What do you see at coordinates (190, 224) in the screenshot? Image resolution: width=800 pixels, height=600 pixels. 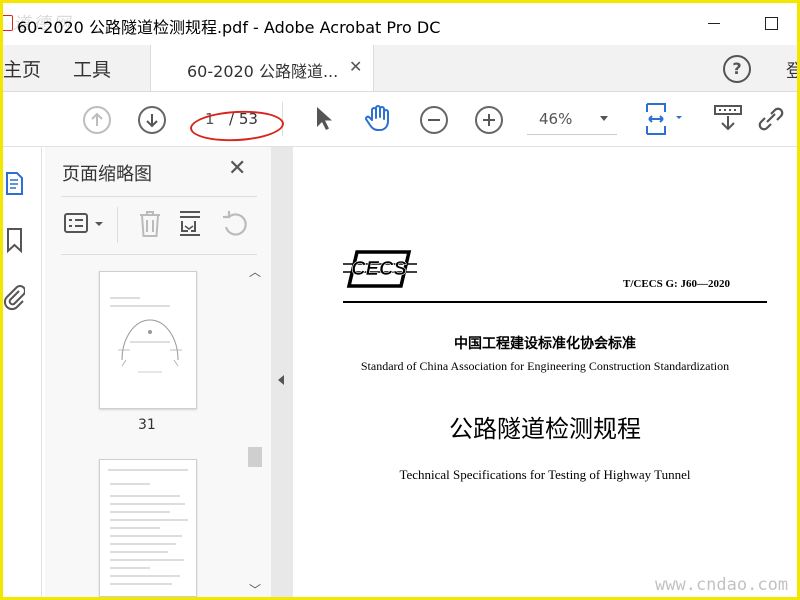 I see `insert-page-icon` at bounding box center [190, 224].